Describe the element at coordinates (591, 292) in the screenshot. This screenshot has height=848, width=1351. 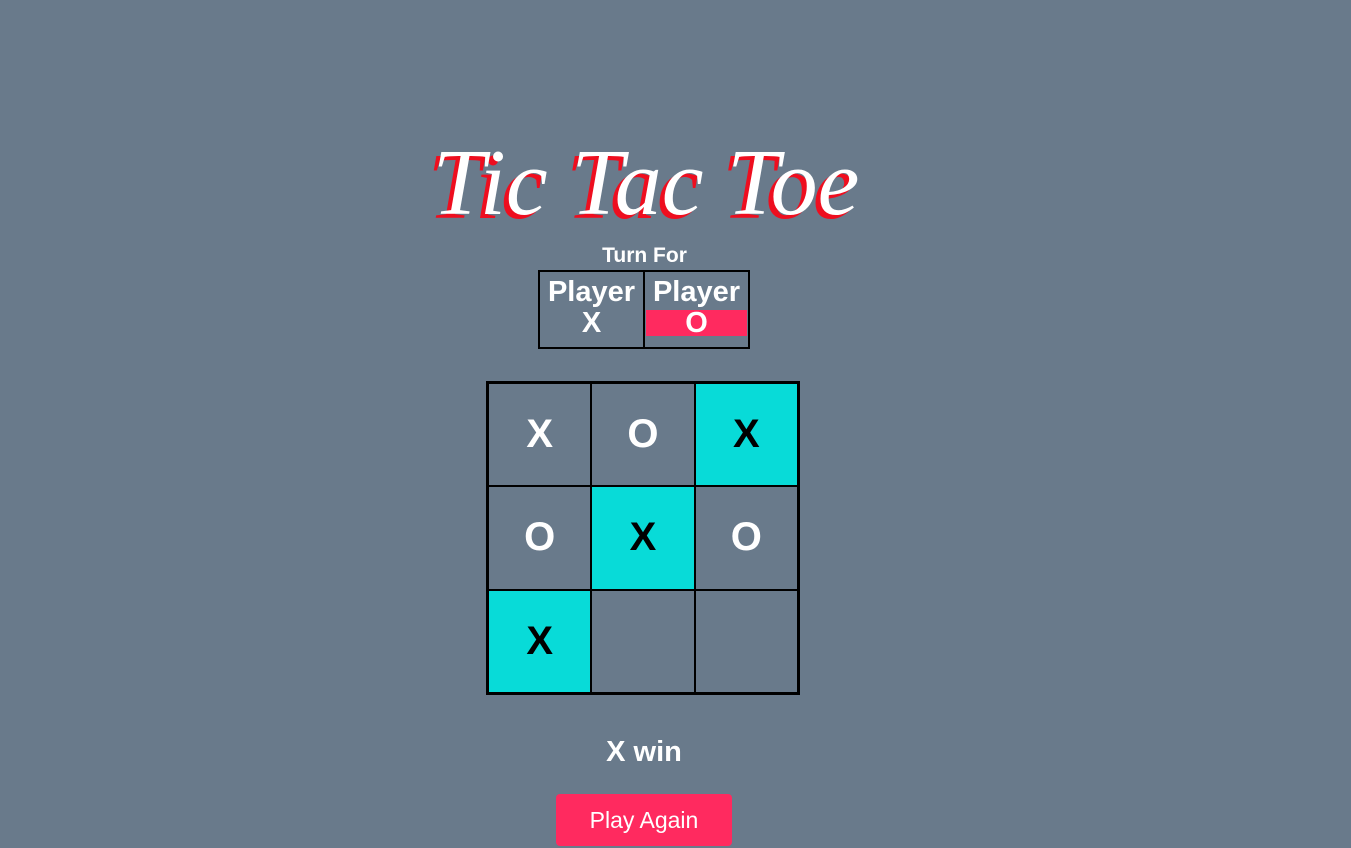
I see `player-x-name: Player` at that location.